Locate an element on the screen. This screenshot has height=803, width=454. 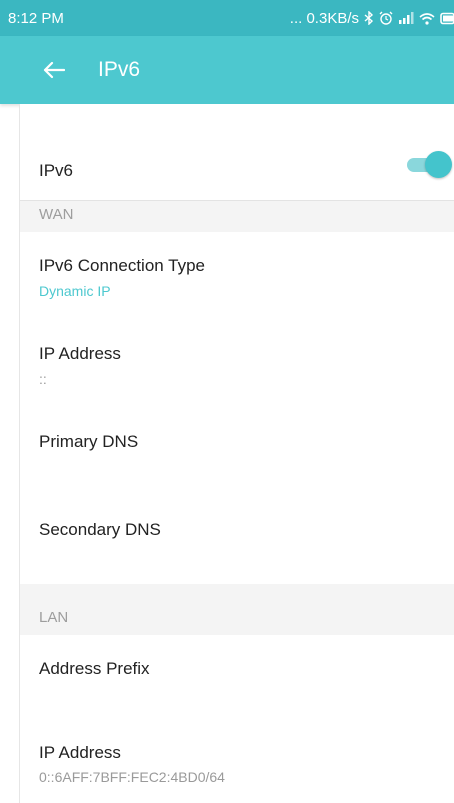
connection-type-label: IPv6 Connection Type is located at coordinates (122, 265).